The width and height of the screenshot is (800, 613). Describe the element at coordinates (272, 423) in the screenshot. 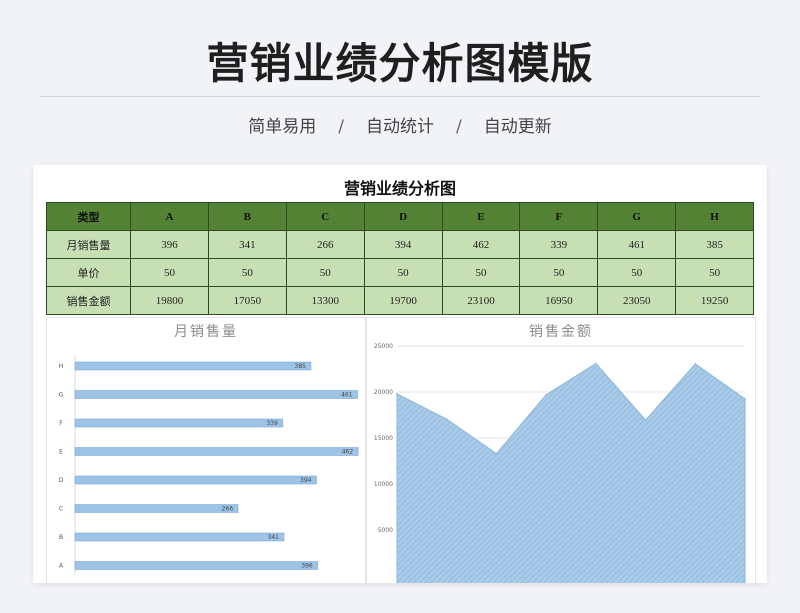

I see `bar-data-label: 339` at that location.